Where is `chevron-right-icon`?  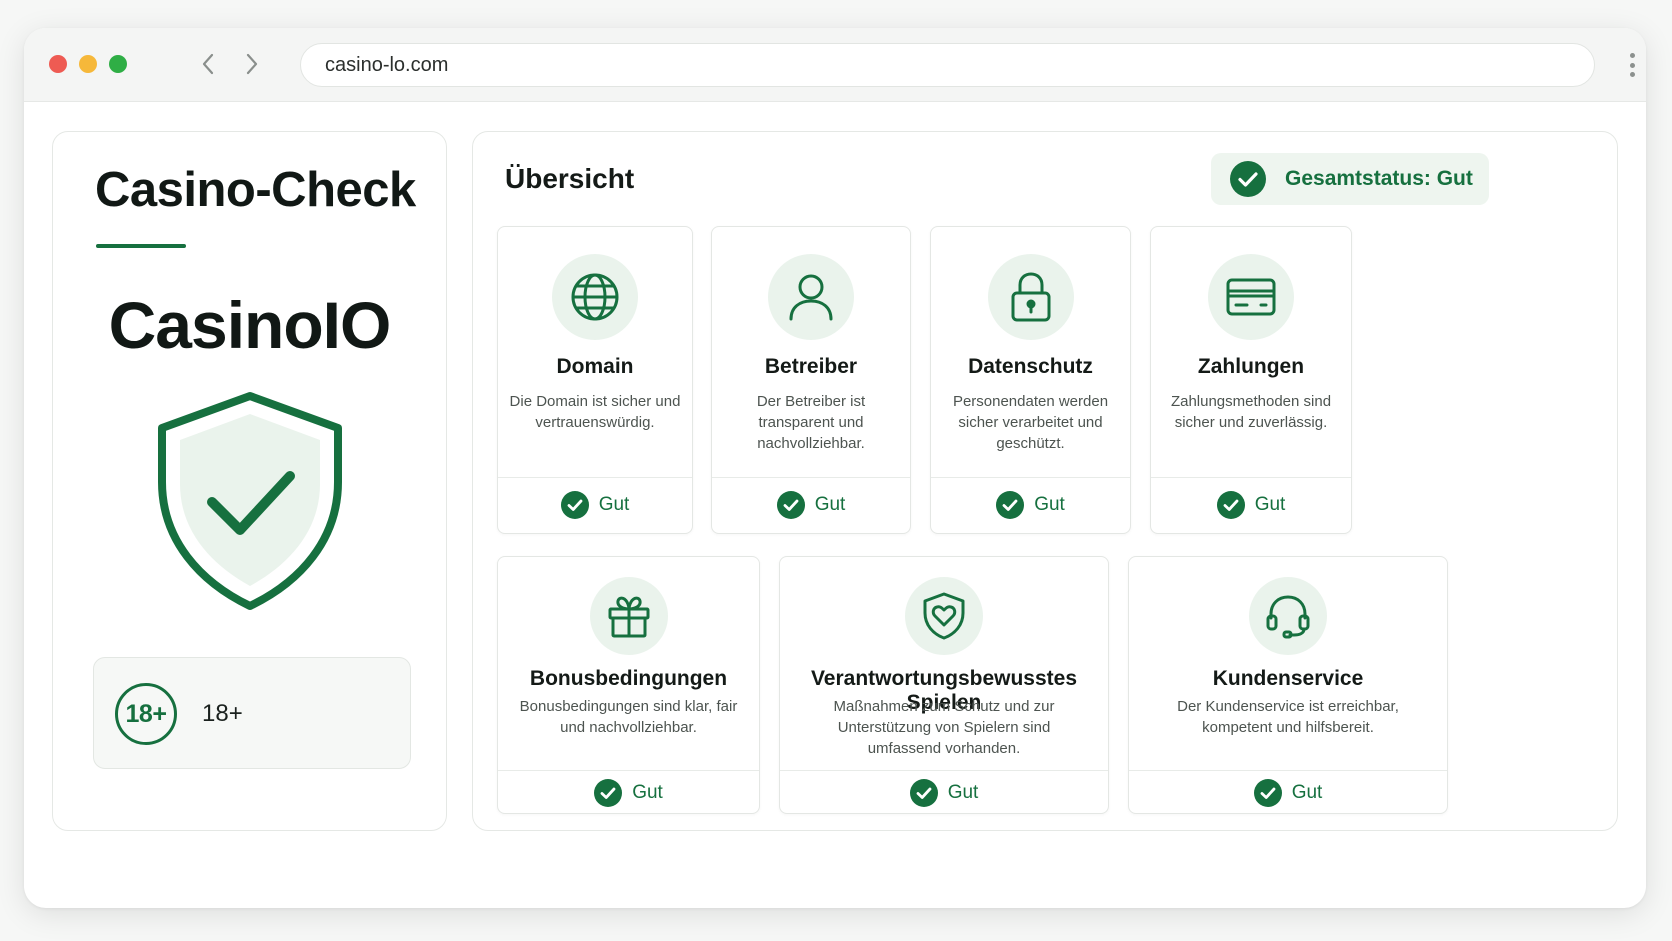
chevron-right-icon is located at coordinates (252, 64).